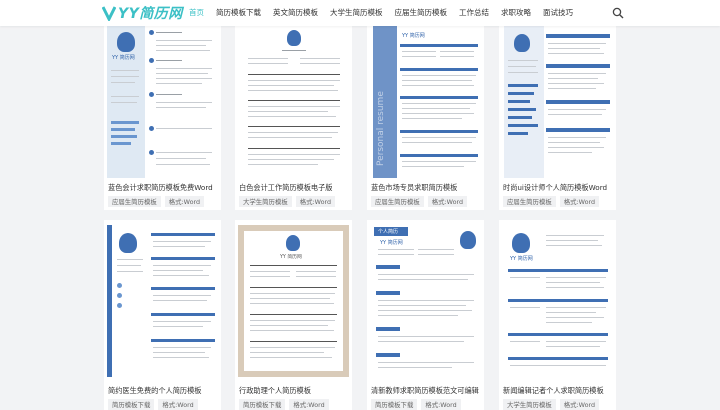 Image resolution: width=720 pixels, height=410 pixels. I want to click on nav-item-work-summary: 工作总结, so click(474, 13).